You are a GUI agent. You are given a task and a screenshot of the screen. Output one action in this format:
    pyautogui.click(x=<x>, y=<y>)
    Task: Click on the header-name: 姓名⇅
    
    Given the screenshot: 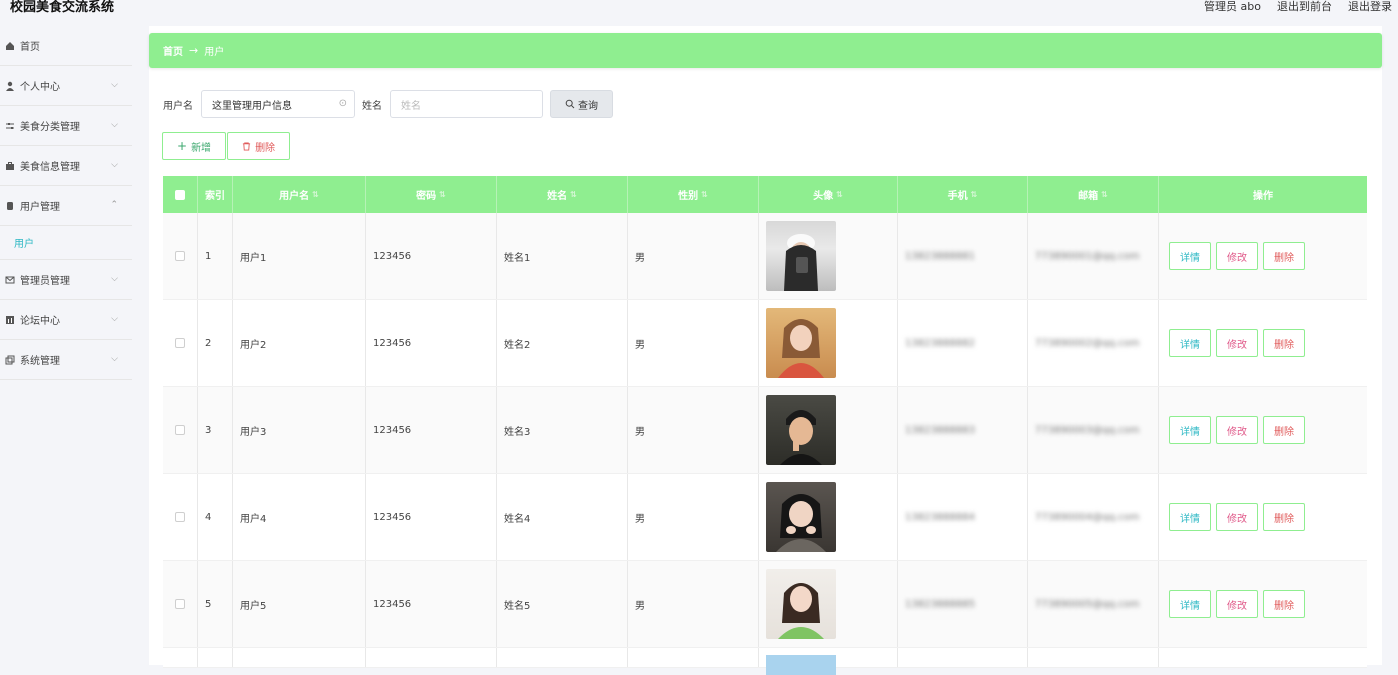 What is the action you would take?
    pyautogui.click(x=562, y=194)
    